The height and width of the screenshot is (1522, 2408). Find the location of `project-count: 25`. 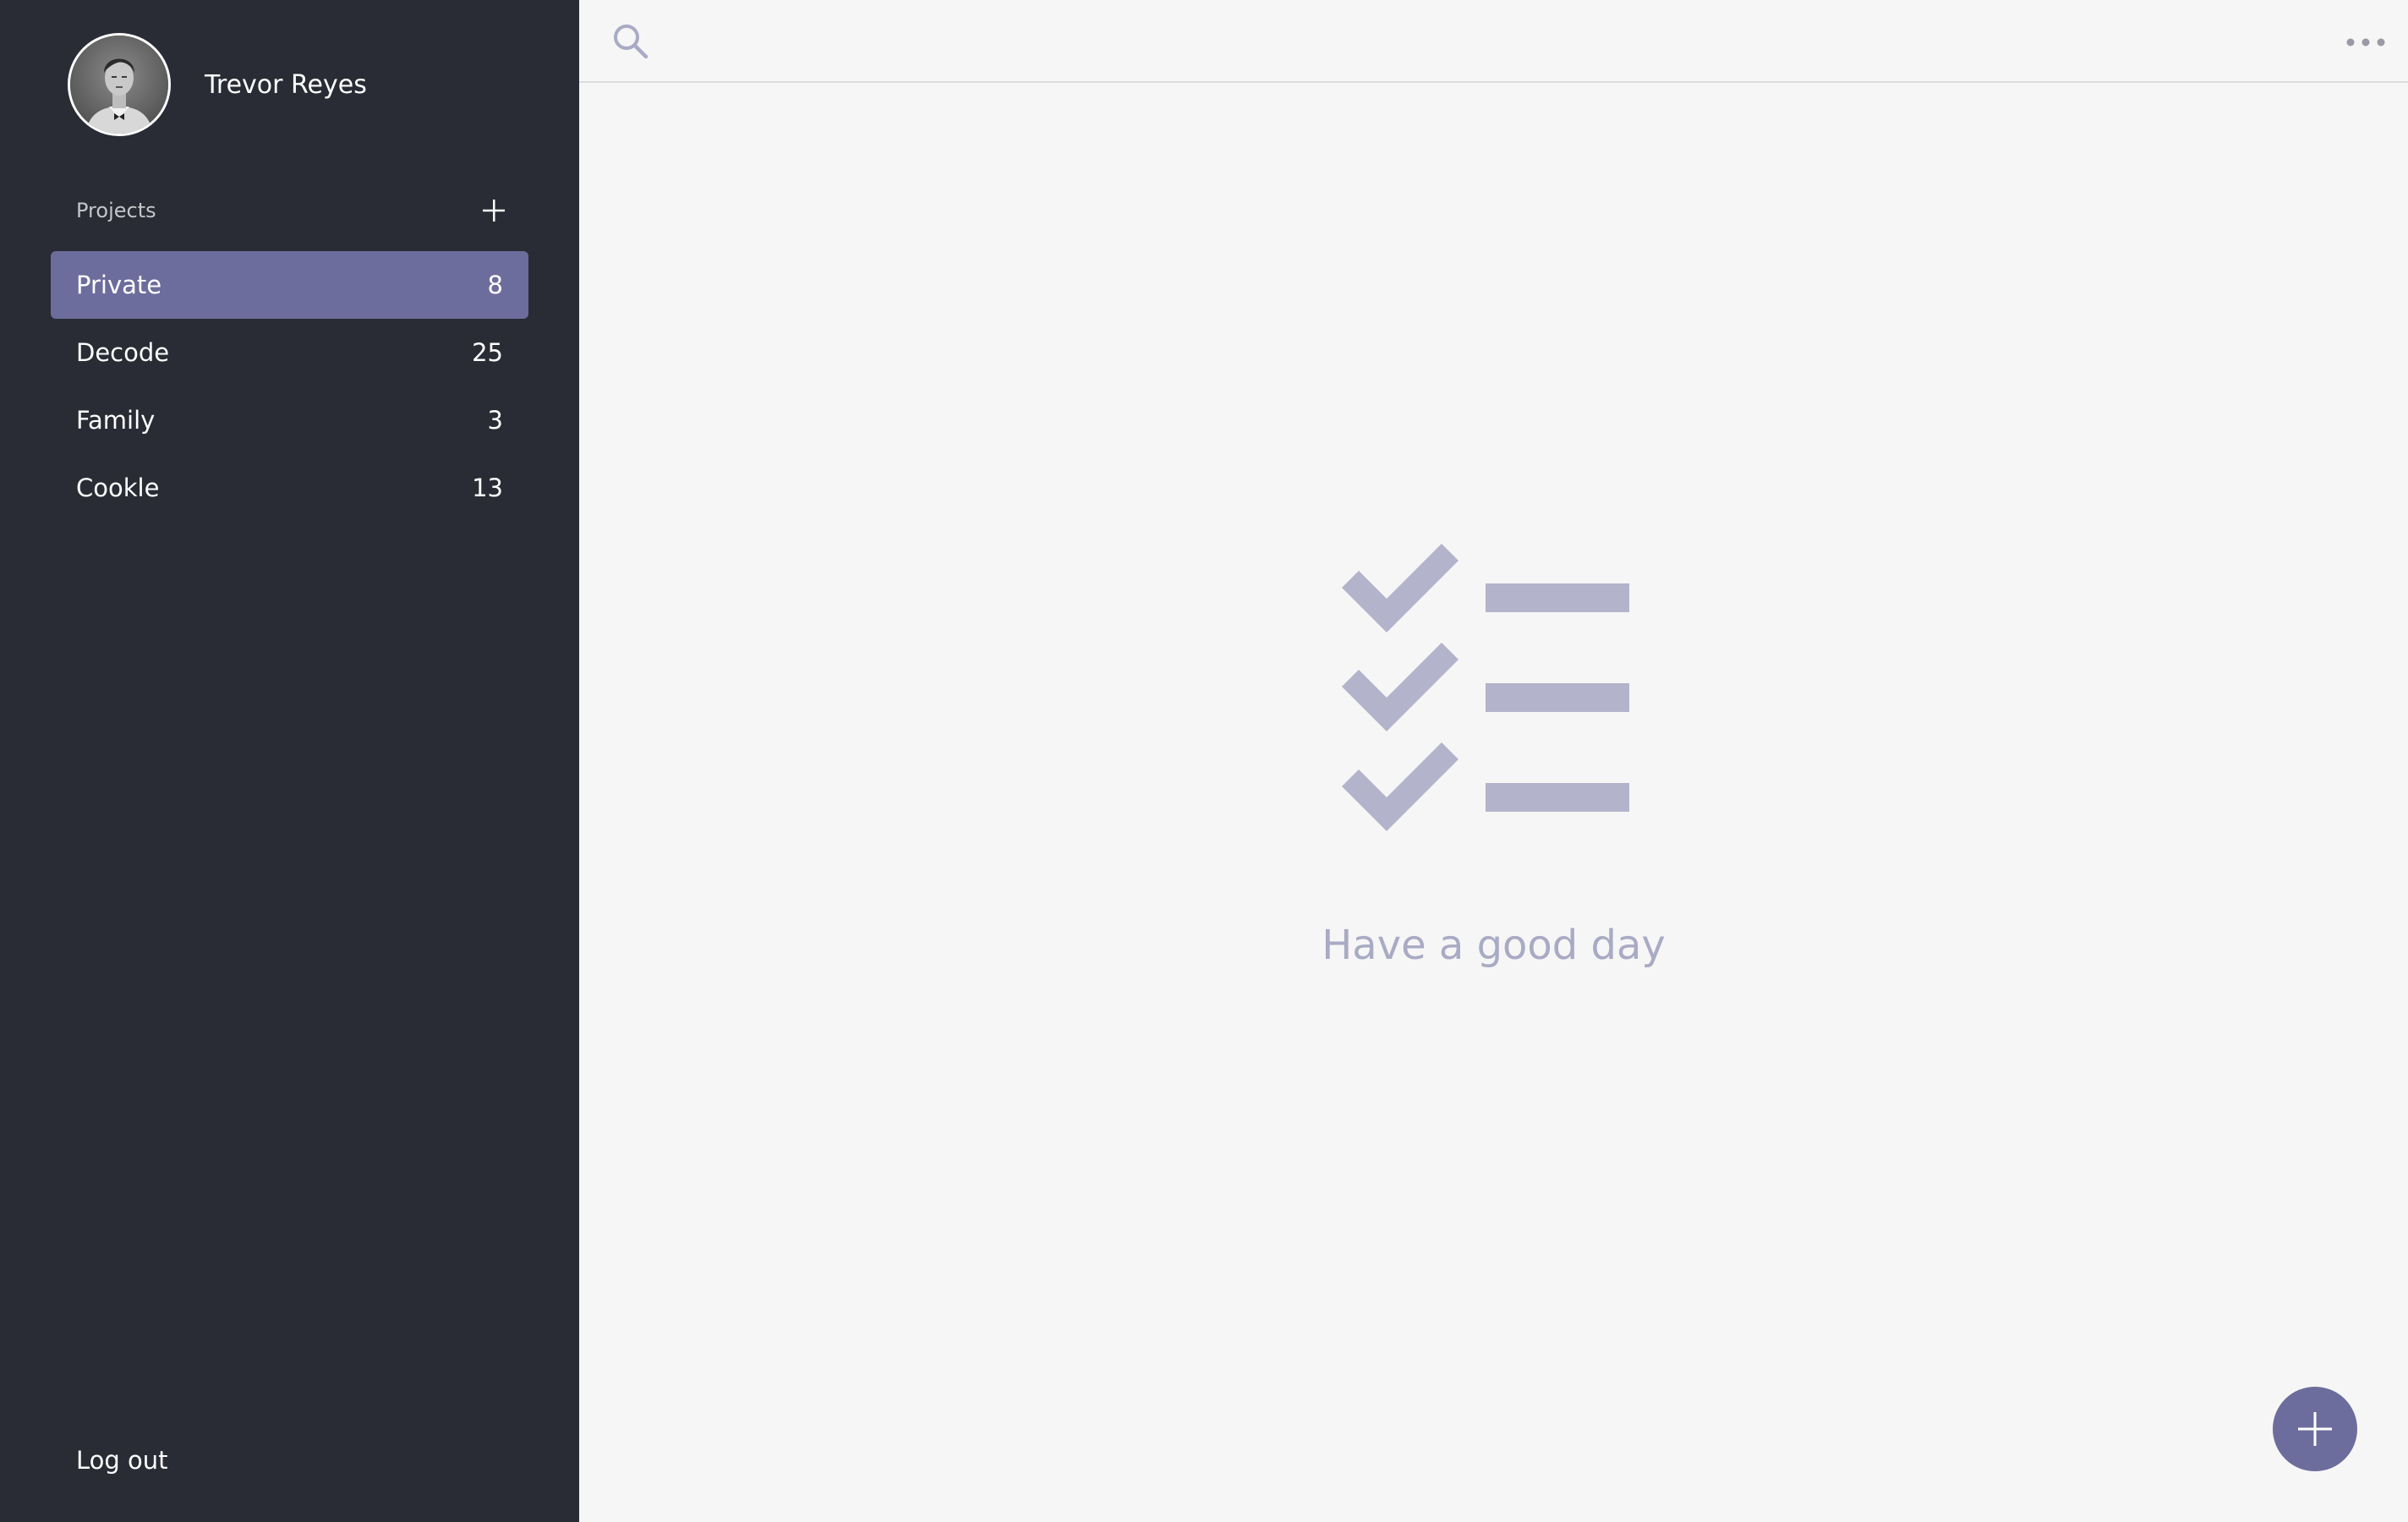

project-count: 25 is located at coordinates (487, 352).